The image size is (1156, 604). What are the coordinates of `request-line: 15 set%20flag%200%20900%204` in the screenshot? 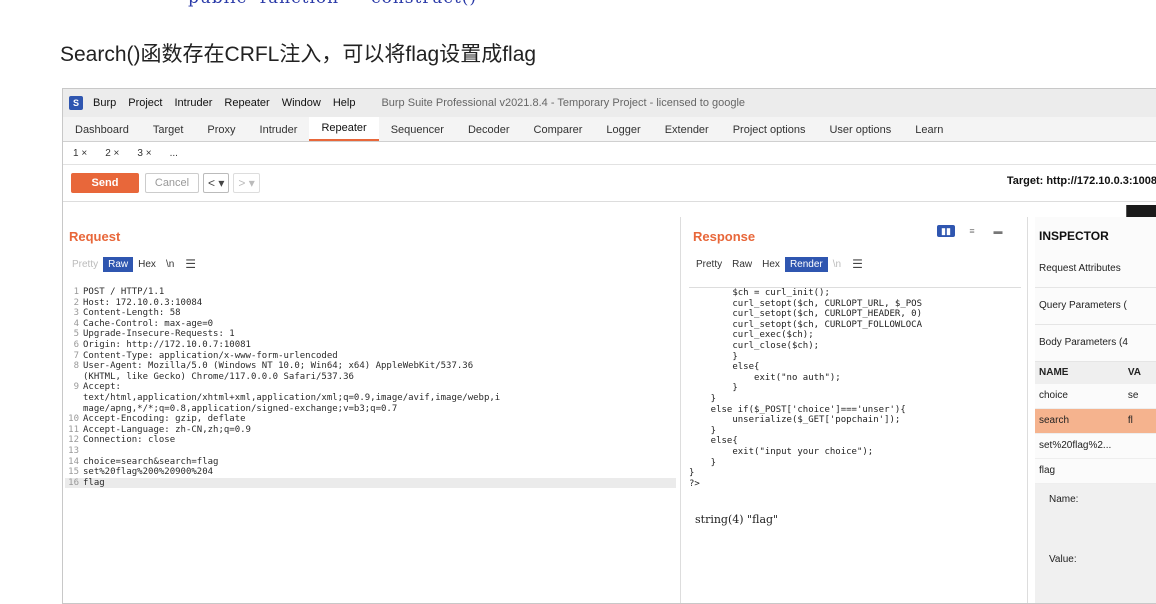 It's located at (370, 472).